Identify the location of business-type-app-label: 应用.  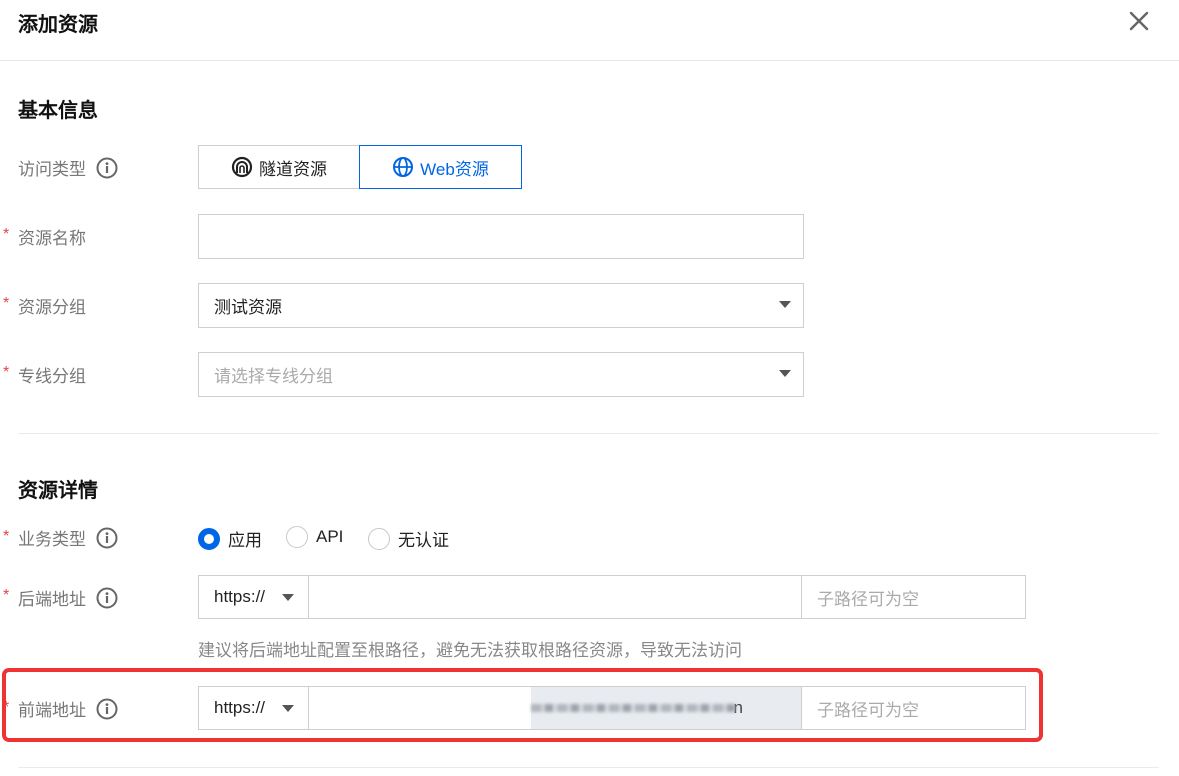
(245, 540).